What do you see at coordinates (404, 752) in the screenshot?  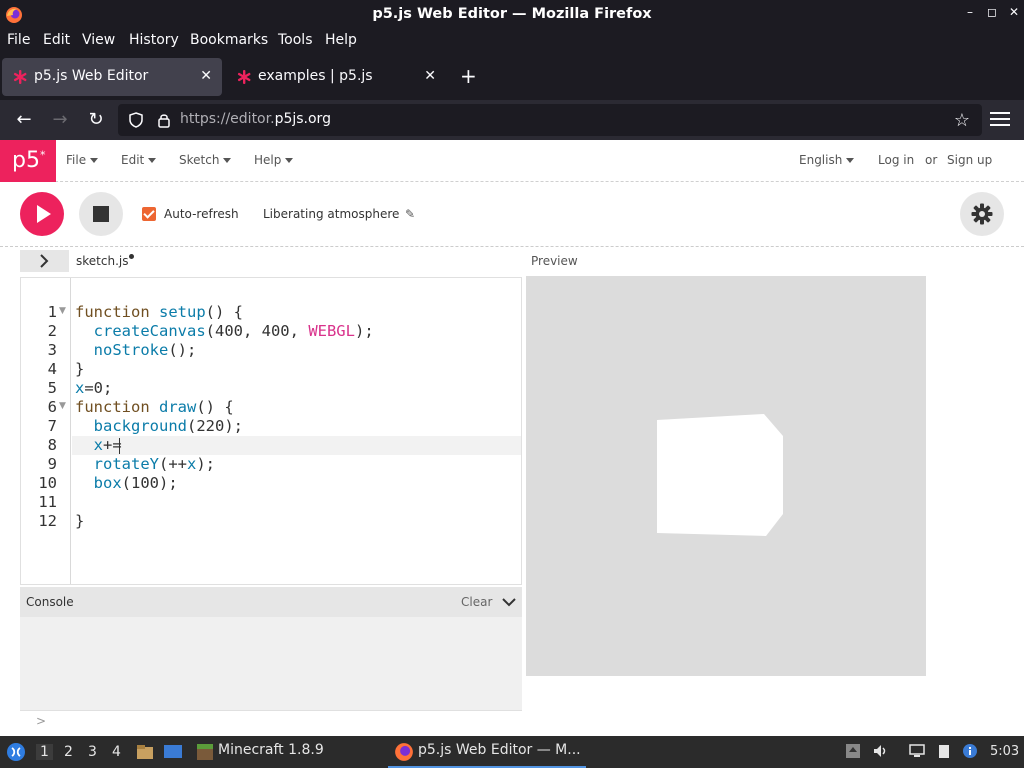 I see `firefox-logo-icon` at bounding box center [404, 752].